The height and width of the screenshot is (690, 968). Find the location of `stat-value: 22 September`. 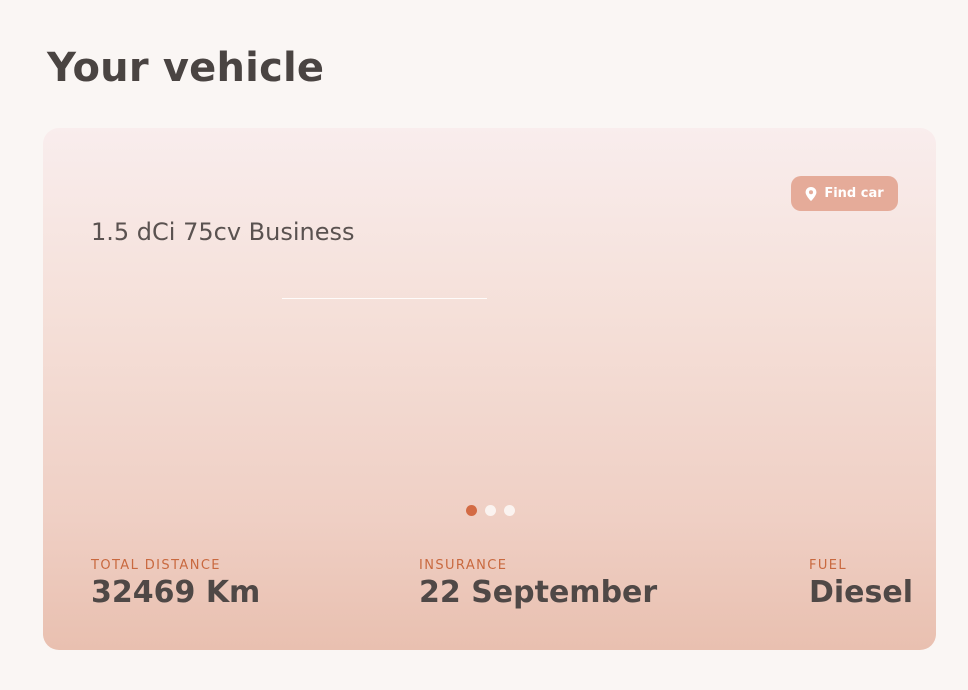

stat-value: 22 September is located at coordinates (538, 592).